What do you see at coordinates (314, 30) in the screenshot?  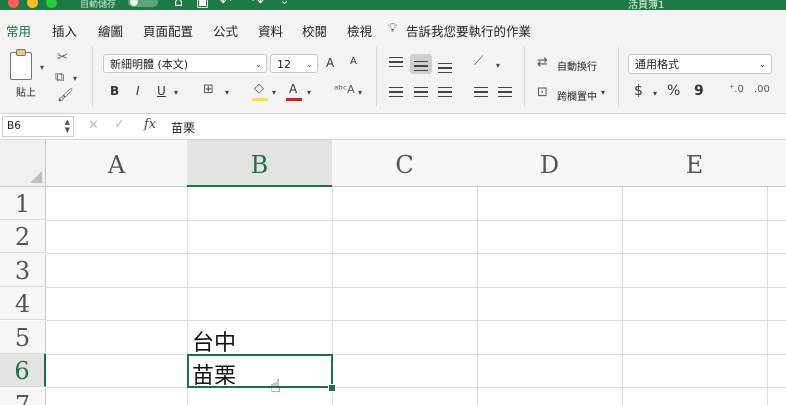 I see `tab-review: 校閱` at bounding box center [314, 30].